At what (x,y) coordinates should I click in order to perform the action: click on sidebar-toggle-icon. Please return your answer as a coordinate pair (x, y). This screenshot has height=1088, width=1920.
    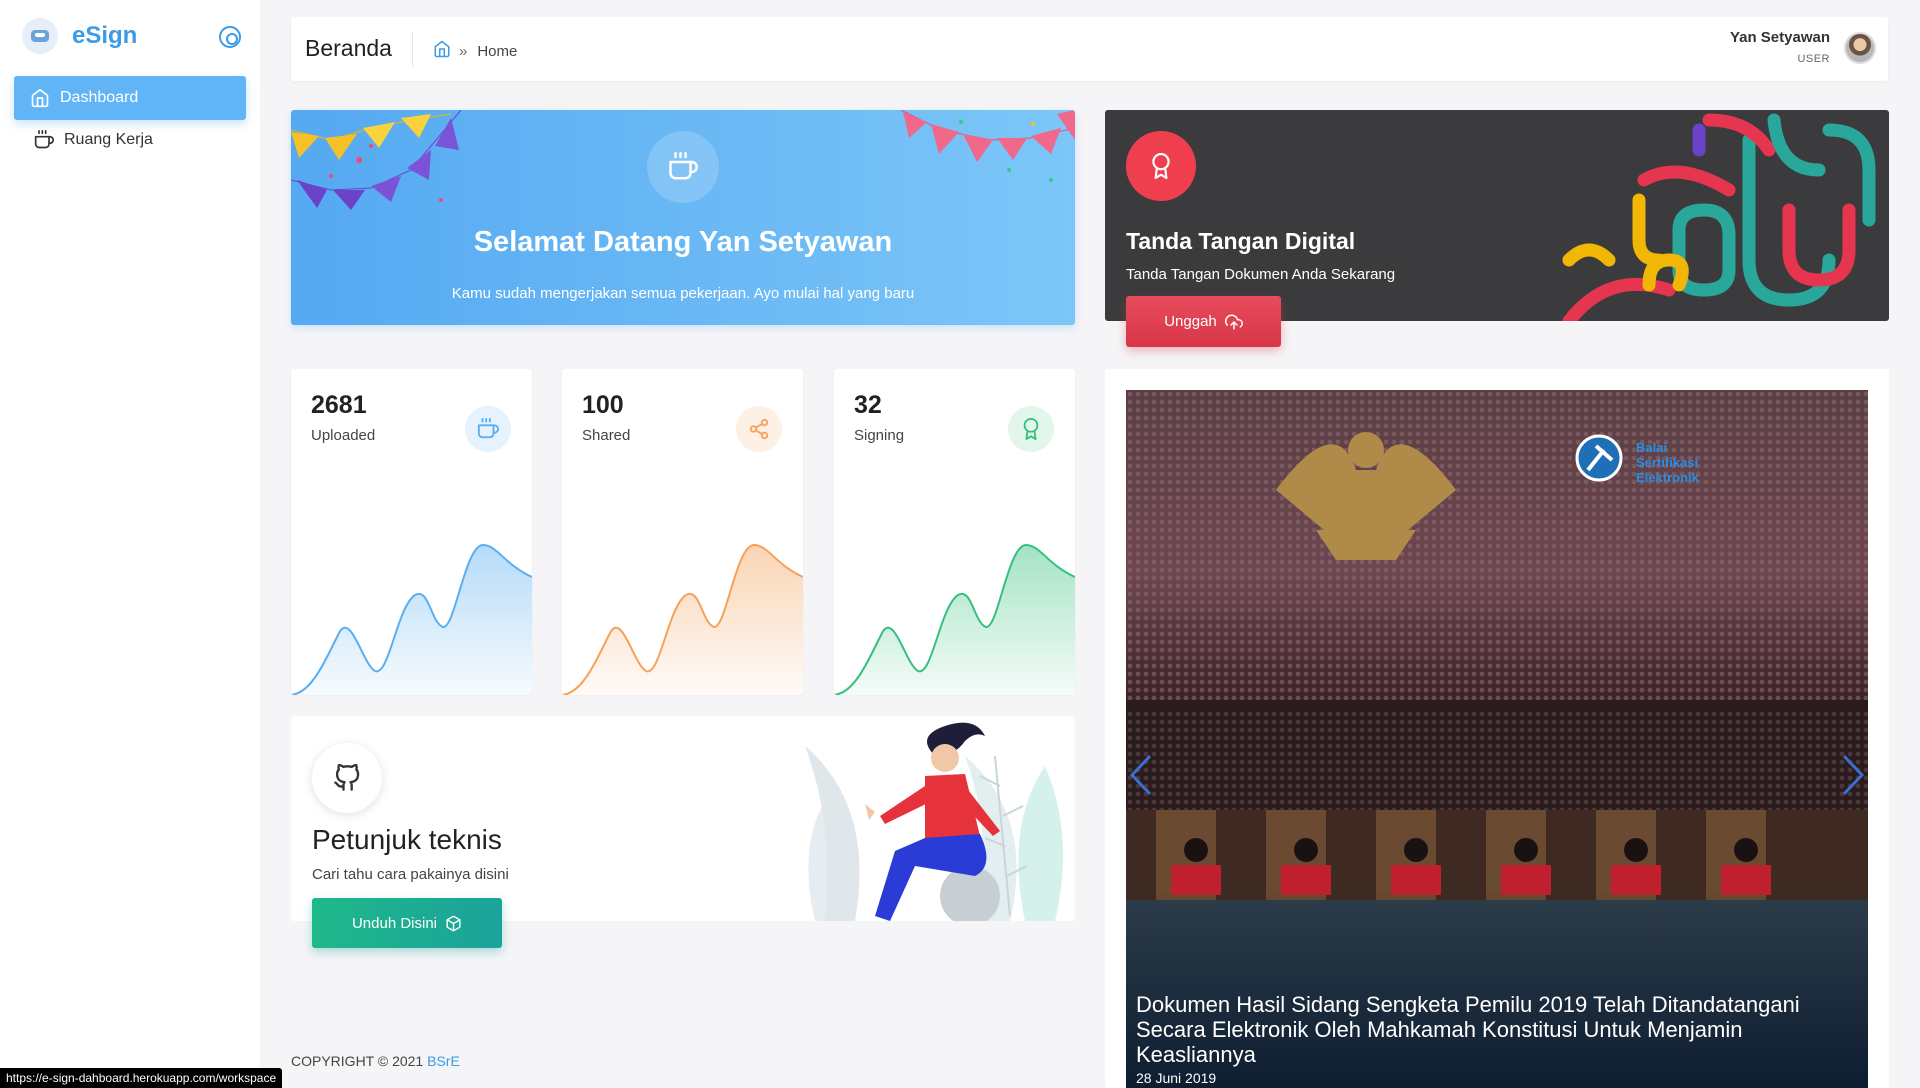
    Looking at the image, I should click on (230, 37).